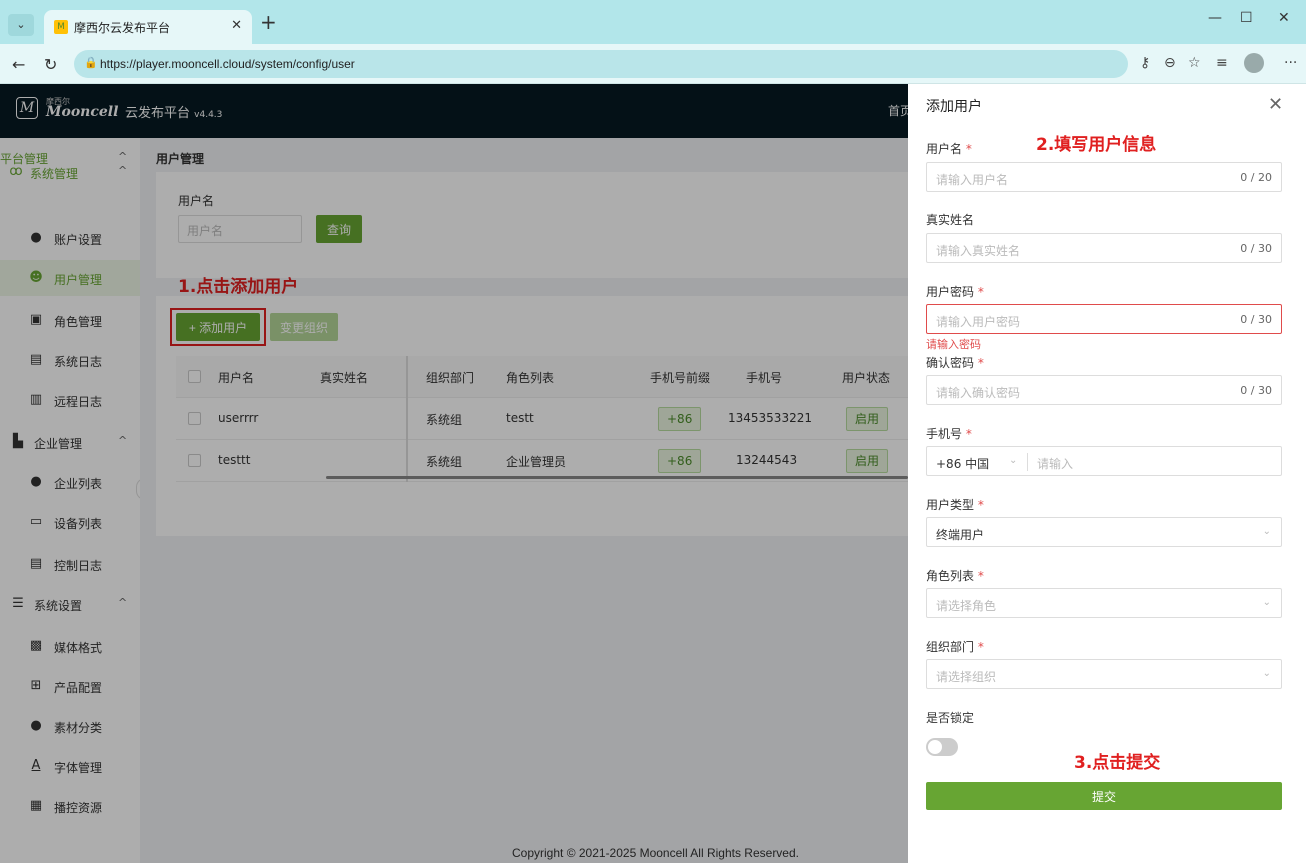 The height and width of the screenshot is (863, 1306). What do you see at coordinates (1104, 532) in the screenshot?
I see `user-type-select: 终端用户 ⌄` at bounding box center [1104, 532].